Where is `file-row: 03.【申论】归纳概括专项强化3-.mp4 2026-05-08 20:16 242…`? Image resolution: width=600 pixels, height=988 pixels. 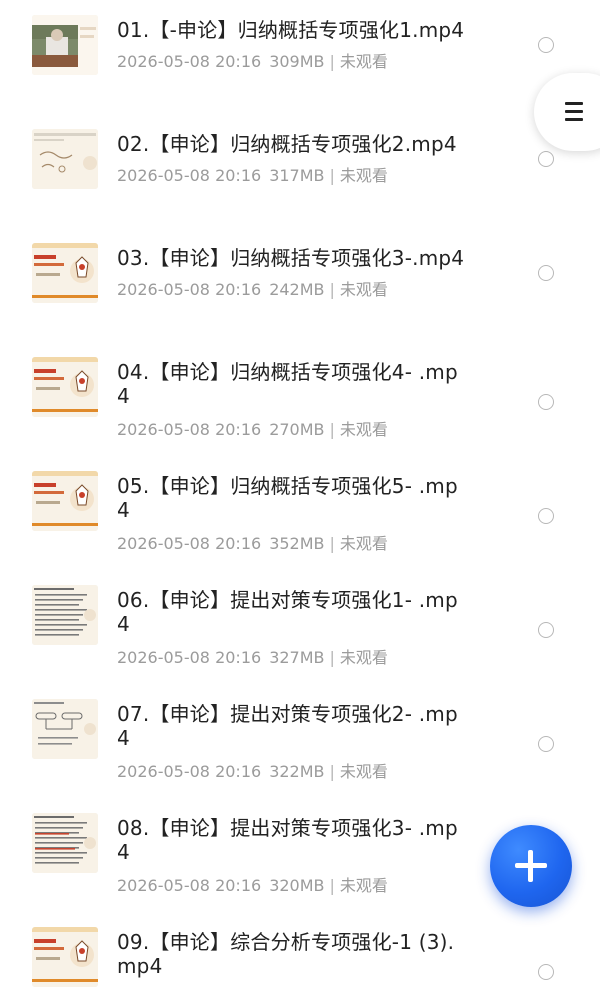 file-row: 03.【申论】归纳概括专项强化3-.mp4 2026-05-08 20:16 242… is located at coordinates (300, 285).